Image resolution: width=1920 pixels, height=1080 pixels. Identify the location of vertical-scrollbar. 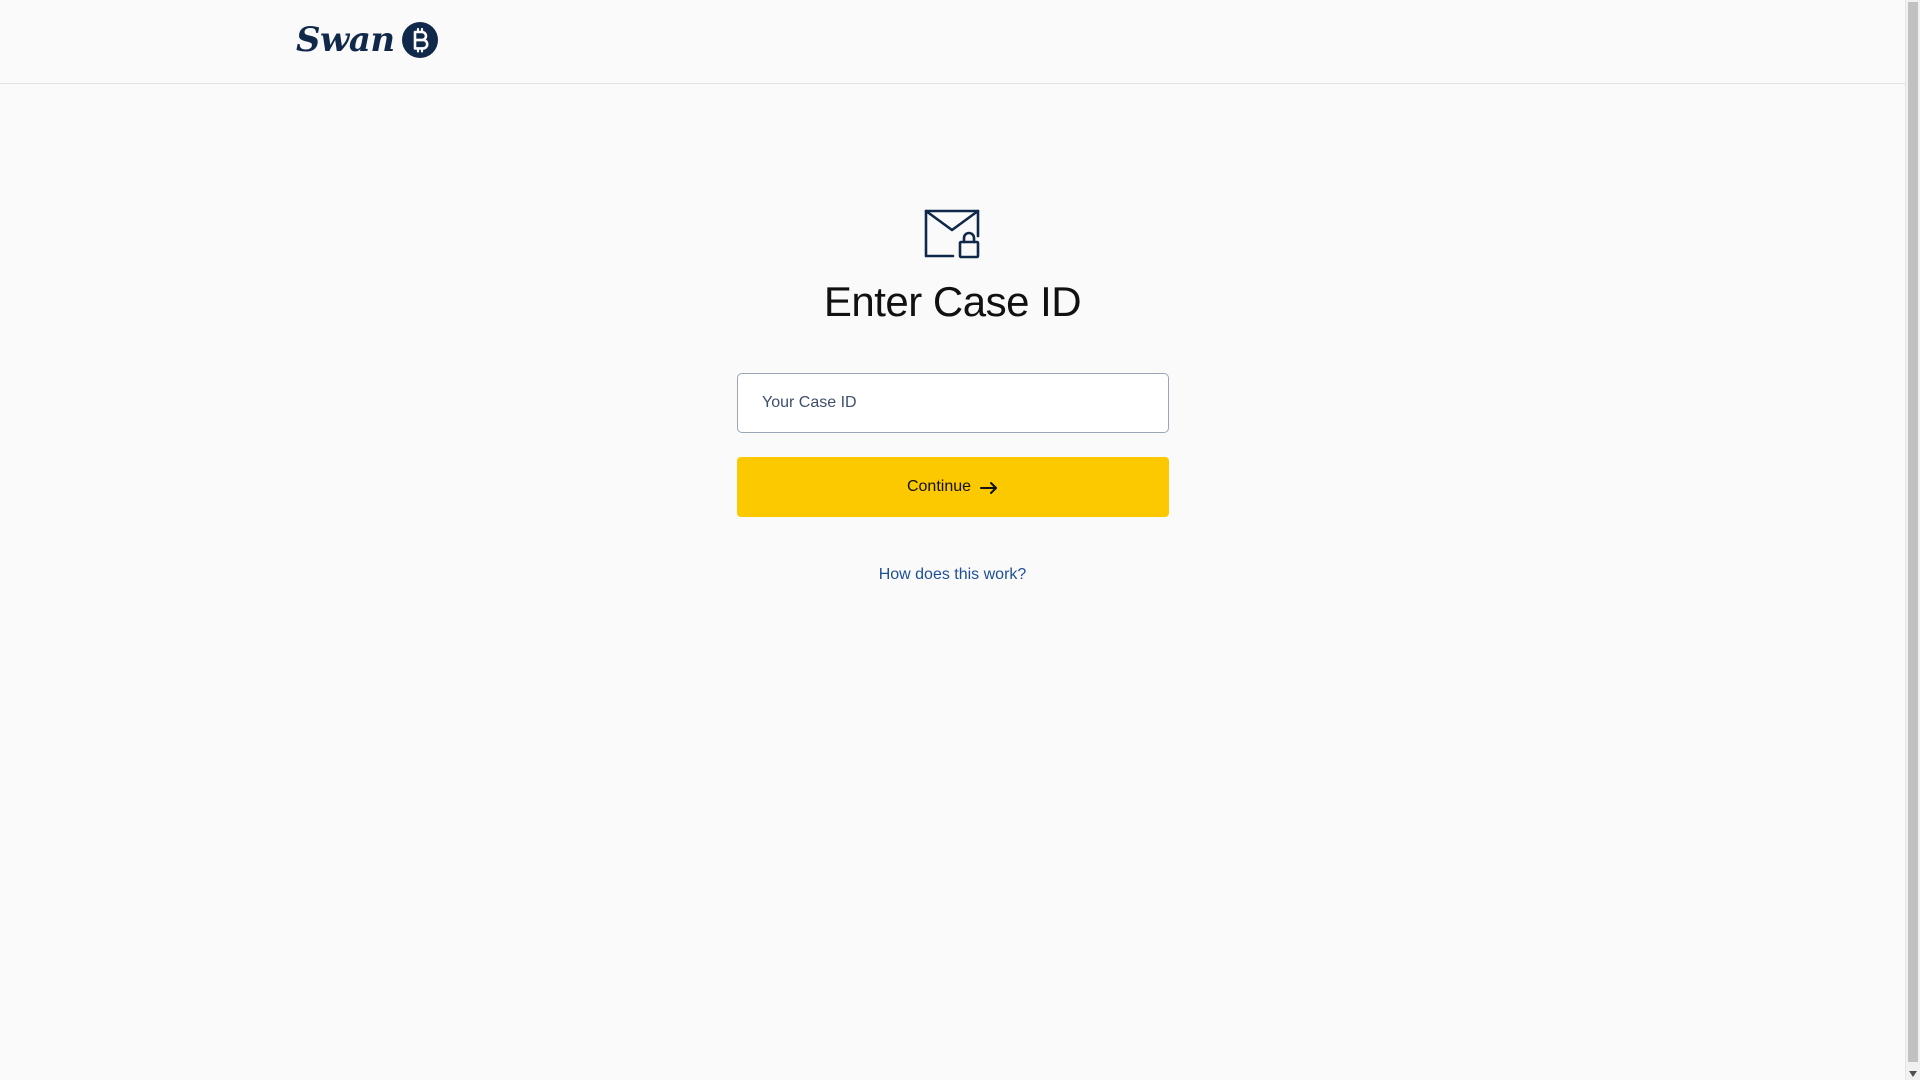
(1912, 540).